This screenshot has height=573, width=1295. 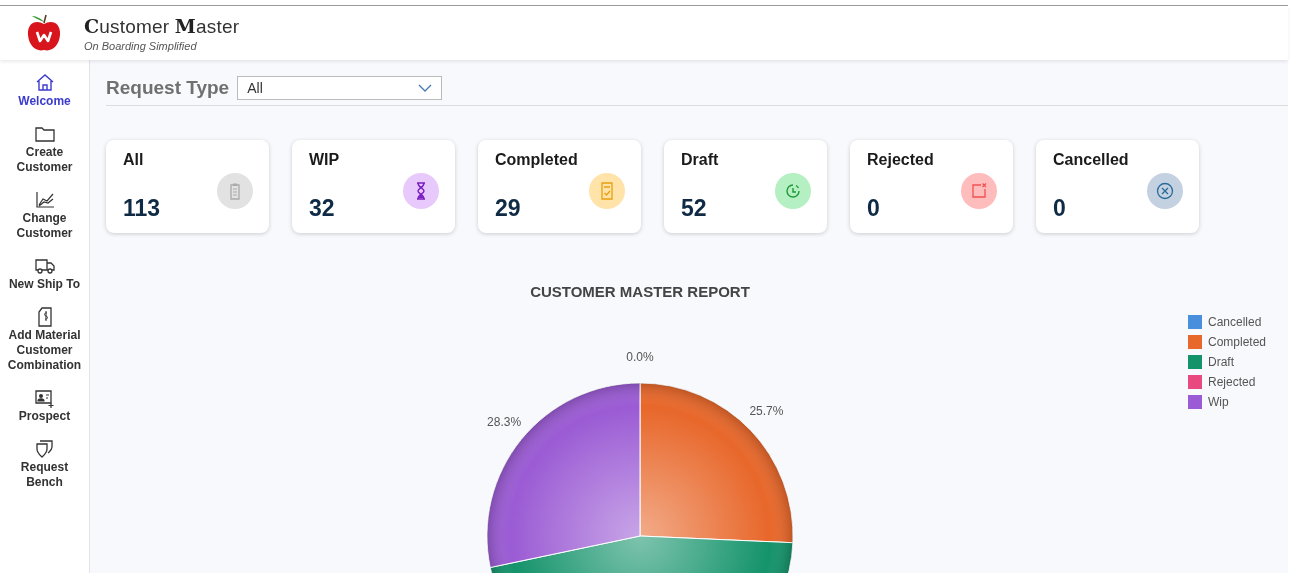 I want to click on card-label: WIP, so click(x=325, y=160).